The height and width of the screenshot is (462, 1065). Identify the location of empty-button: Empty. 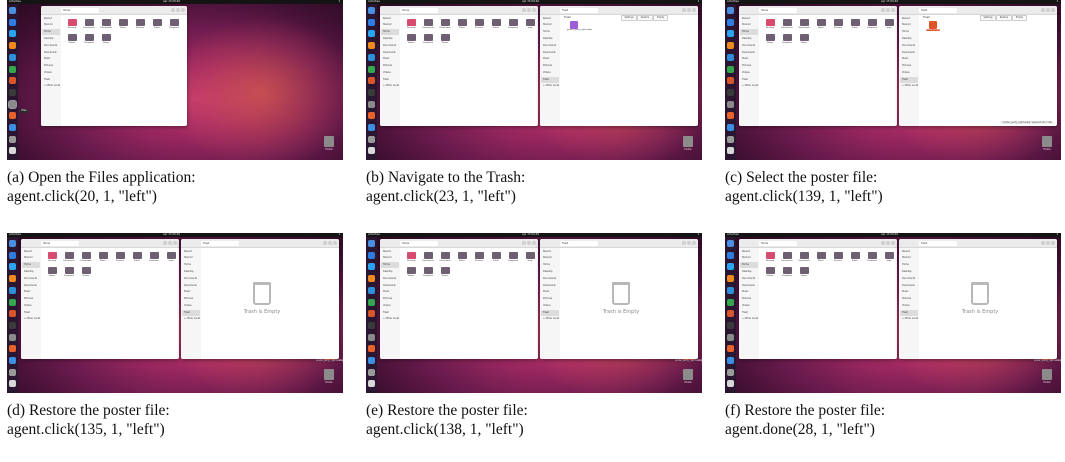
(660, 18).